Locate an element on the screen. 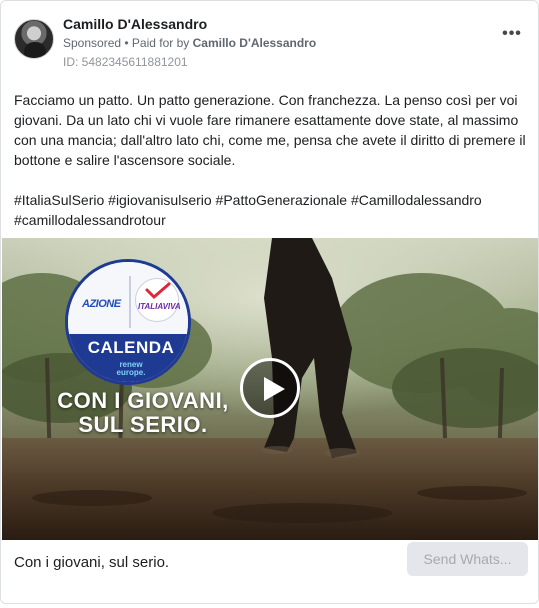  headline-line2: SUL SERIO. is located at coordinates (143, 424).